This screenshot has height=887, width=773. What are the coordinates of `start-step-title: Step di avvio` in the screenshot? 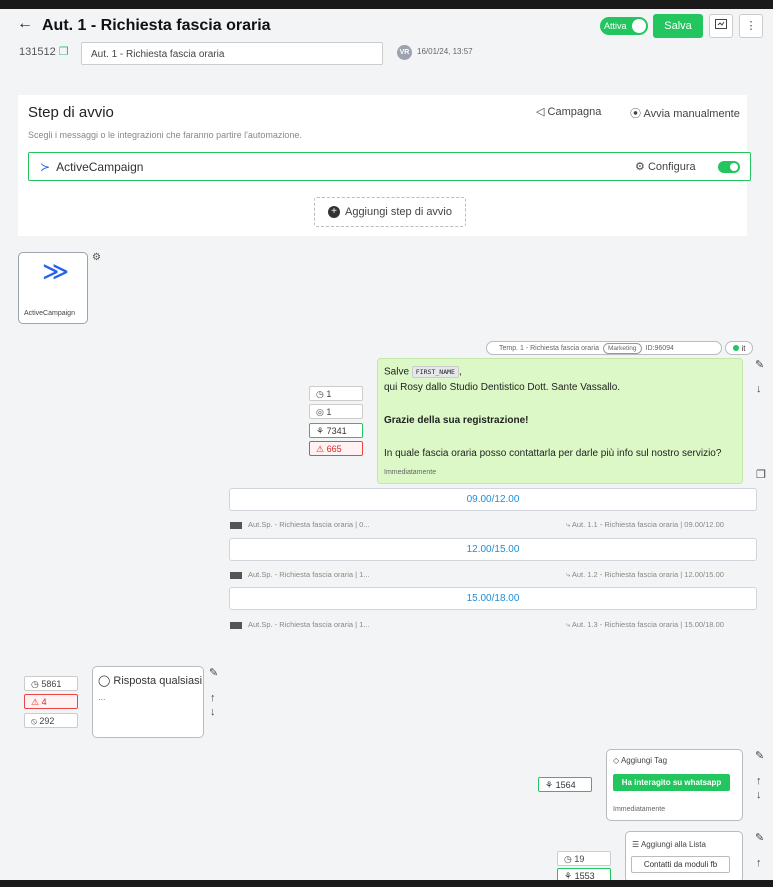 It's located at (71, 112).